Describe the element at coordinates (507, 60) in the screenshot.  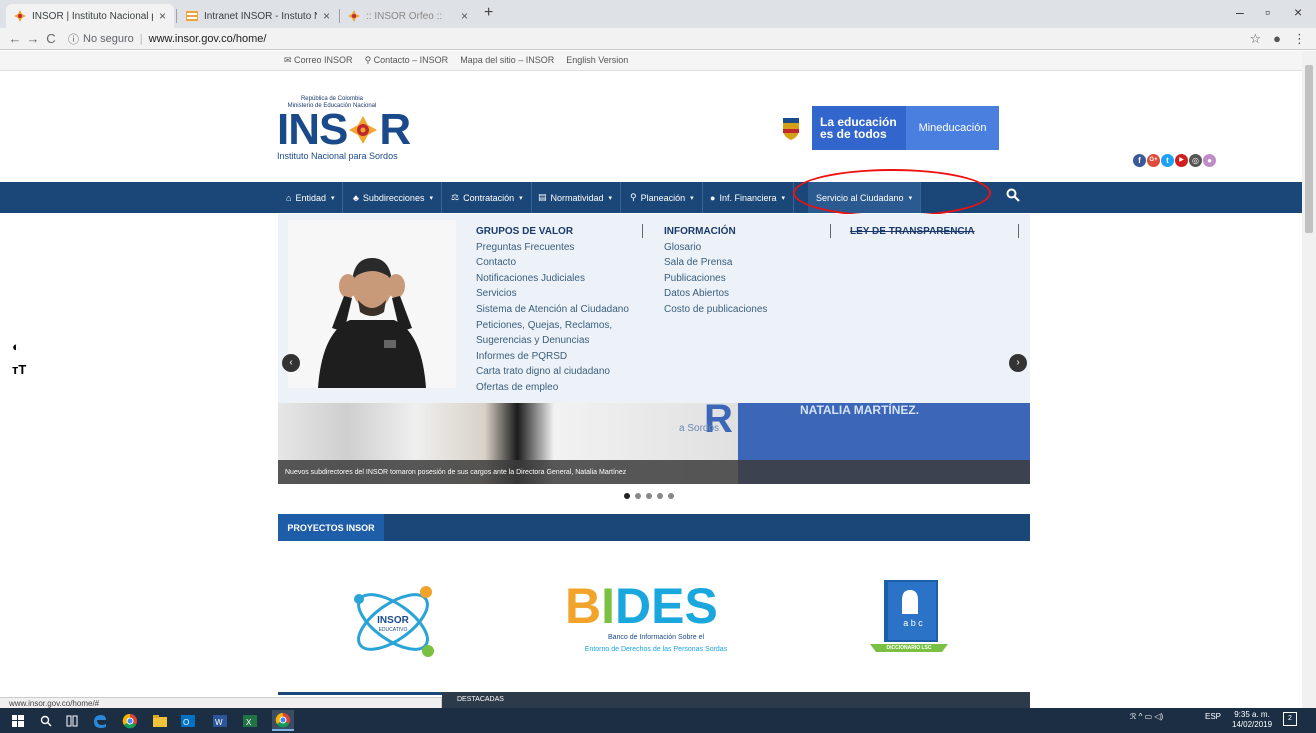
I see `utility-link-mapa: Mapa del sitio – INSOR` at that location.